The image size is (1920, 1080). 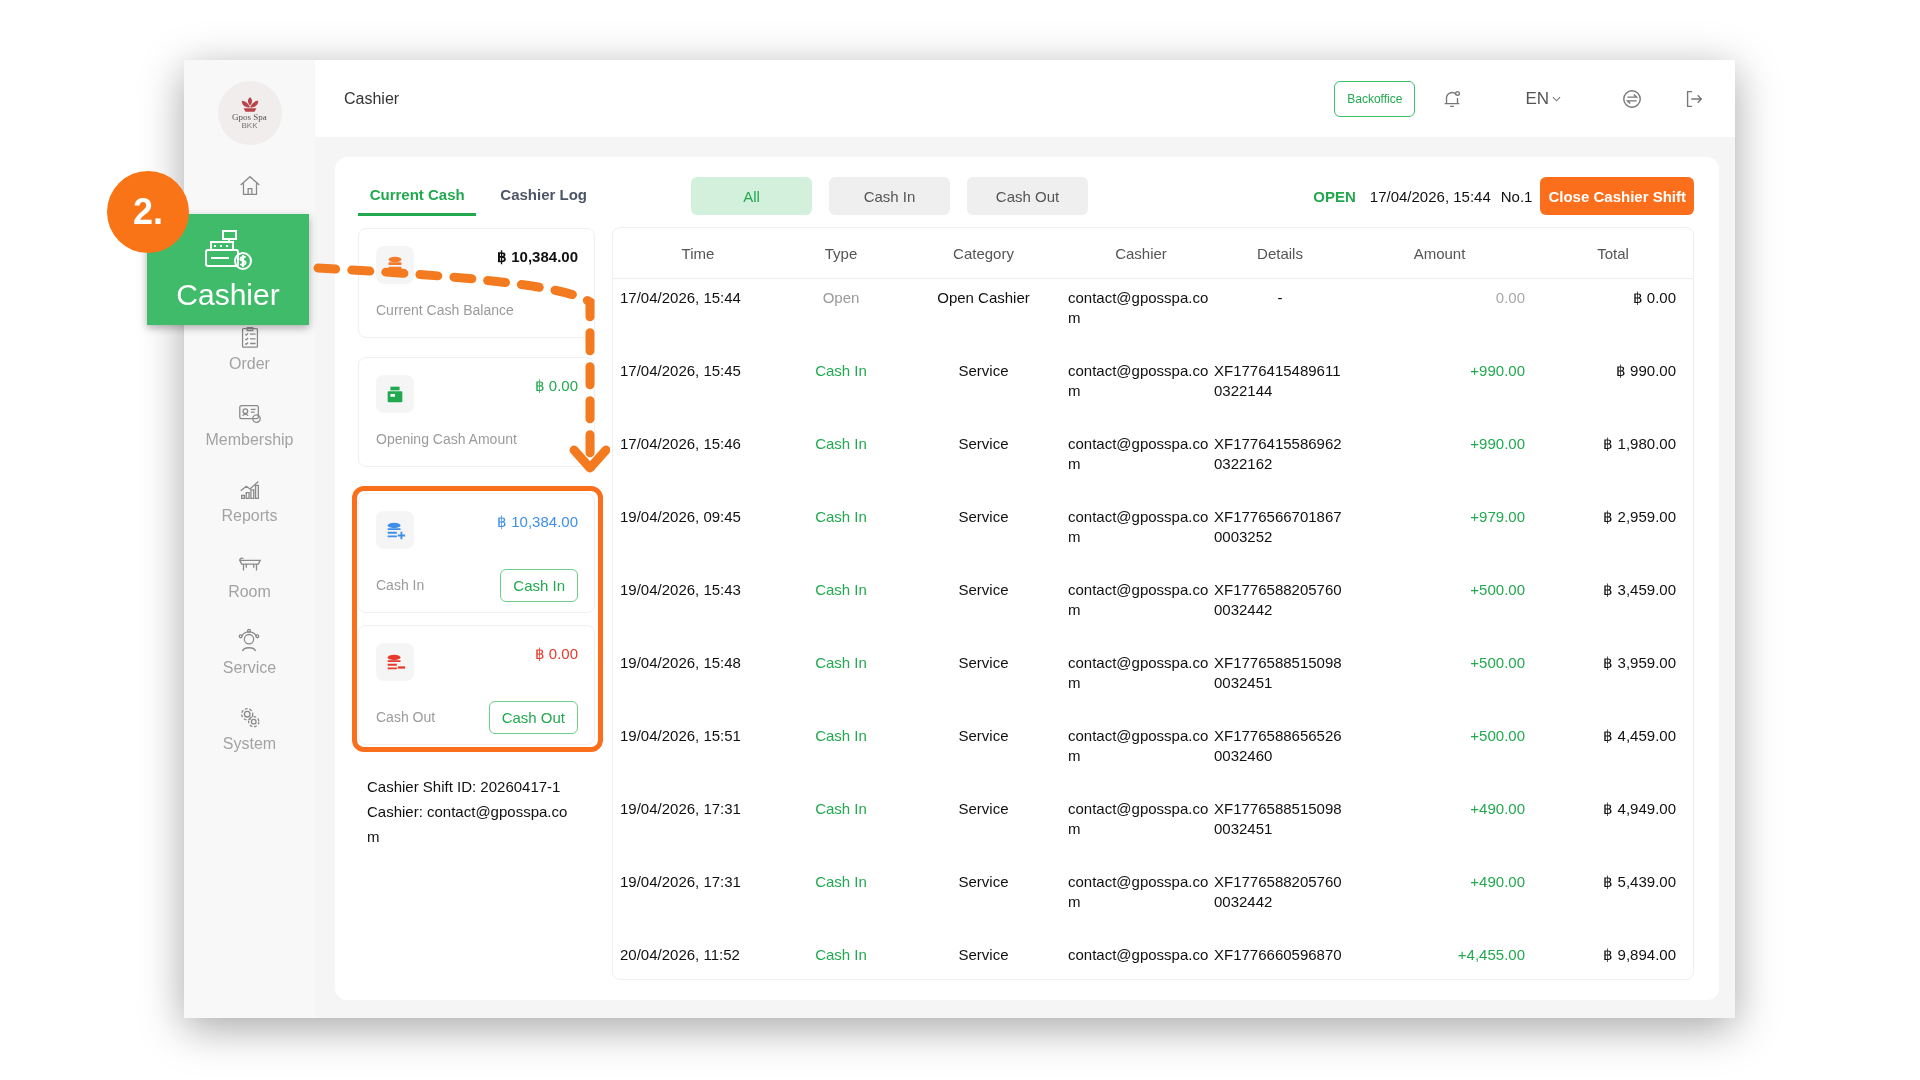 I want to click on table-cell-text: 17/04/2026, 15:46, so click(x=680, y=444).